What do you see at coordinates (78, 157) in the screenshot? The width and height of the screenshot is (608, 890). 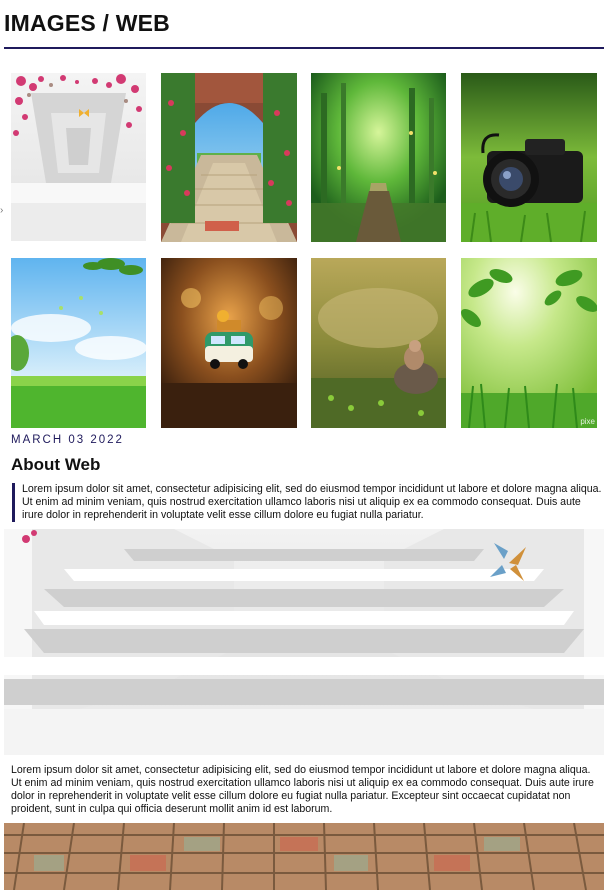 I see `gallery-image-flower-corridor` at bounding box center [78, 157].